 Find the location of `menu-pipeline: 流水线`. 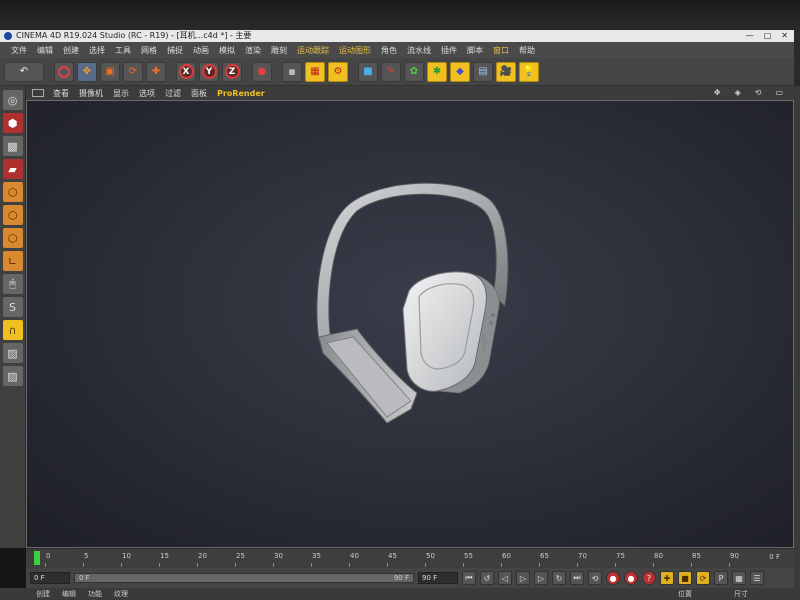

menu-pipeline: 流水线 is located at coordinates (419, 50).